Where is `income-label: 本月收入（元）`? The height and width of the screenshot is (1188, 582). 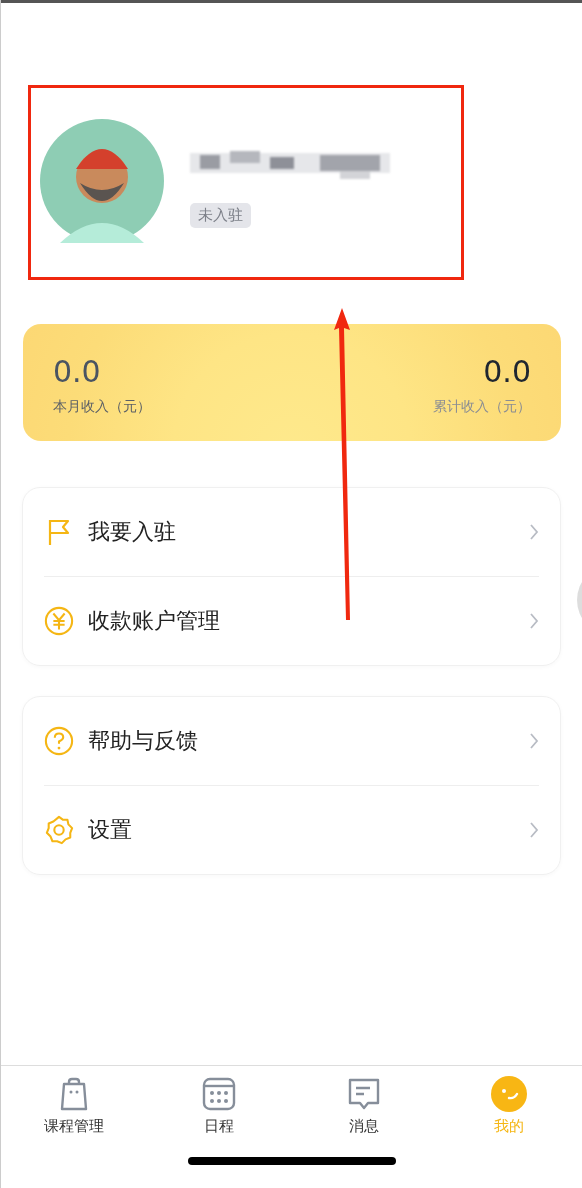
income-label: 本月收入（元） is located at coordinates (102, 407).